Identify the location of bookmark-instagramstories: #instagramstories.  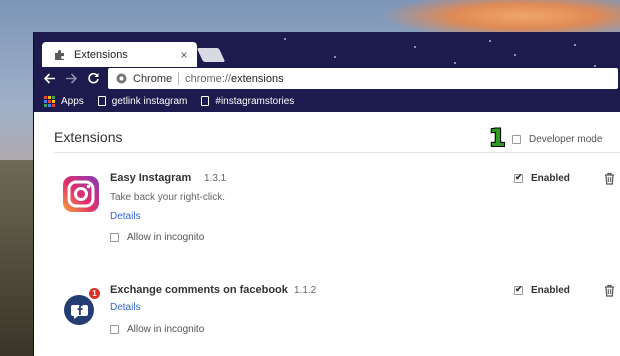
(247, 101).